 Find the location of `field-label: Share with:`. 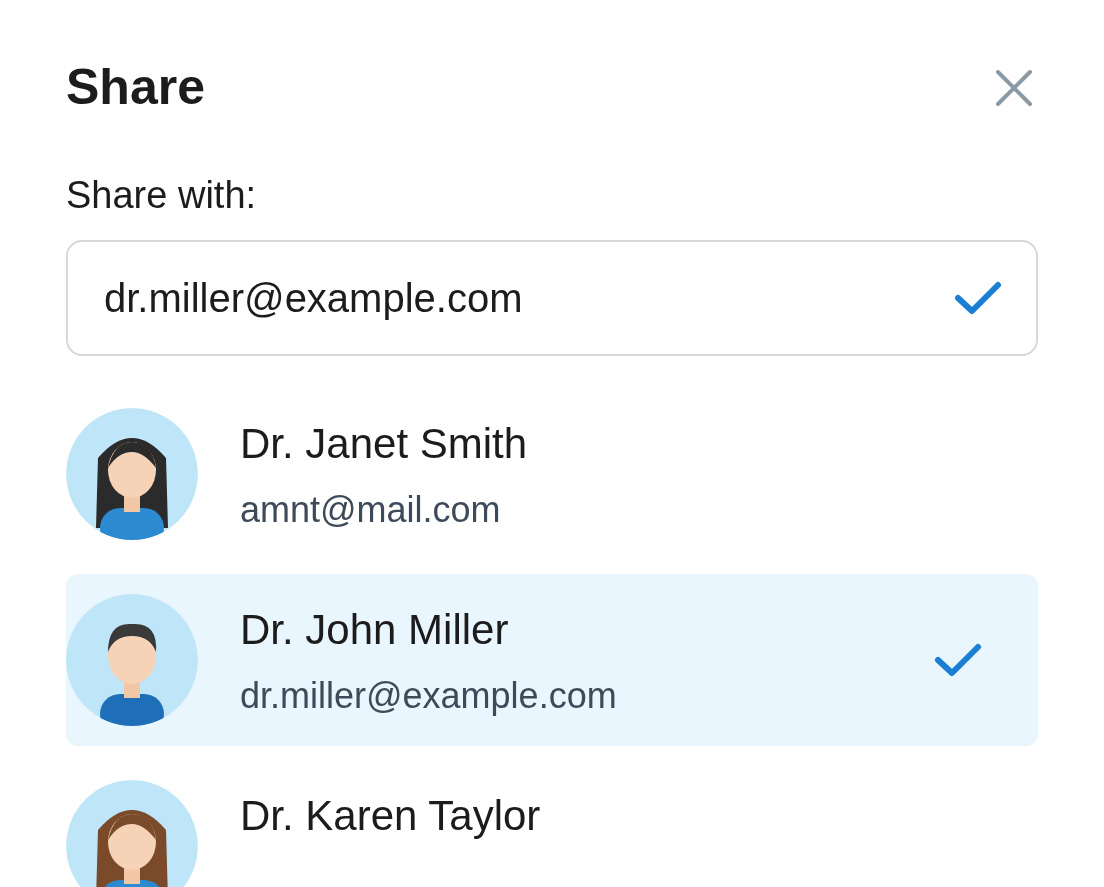

field-label: Share with: is located at coordinates (162, 195).